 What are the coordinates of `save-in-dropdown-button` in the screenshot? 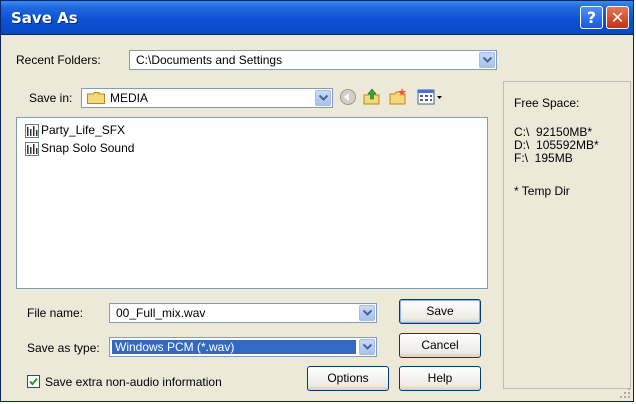 It's located at (323, 98).